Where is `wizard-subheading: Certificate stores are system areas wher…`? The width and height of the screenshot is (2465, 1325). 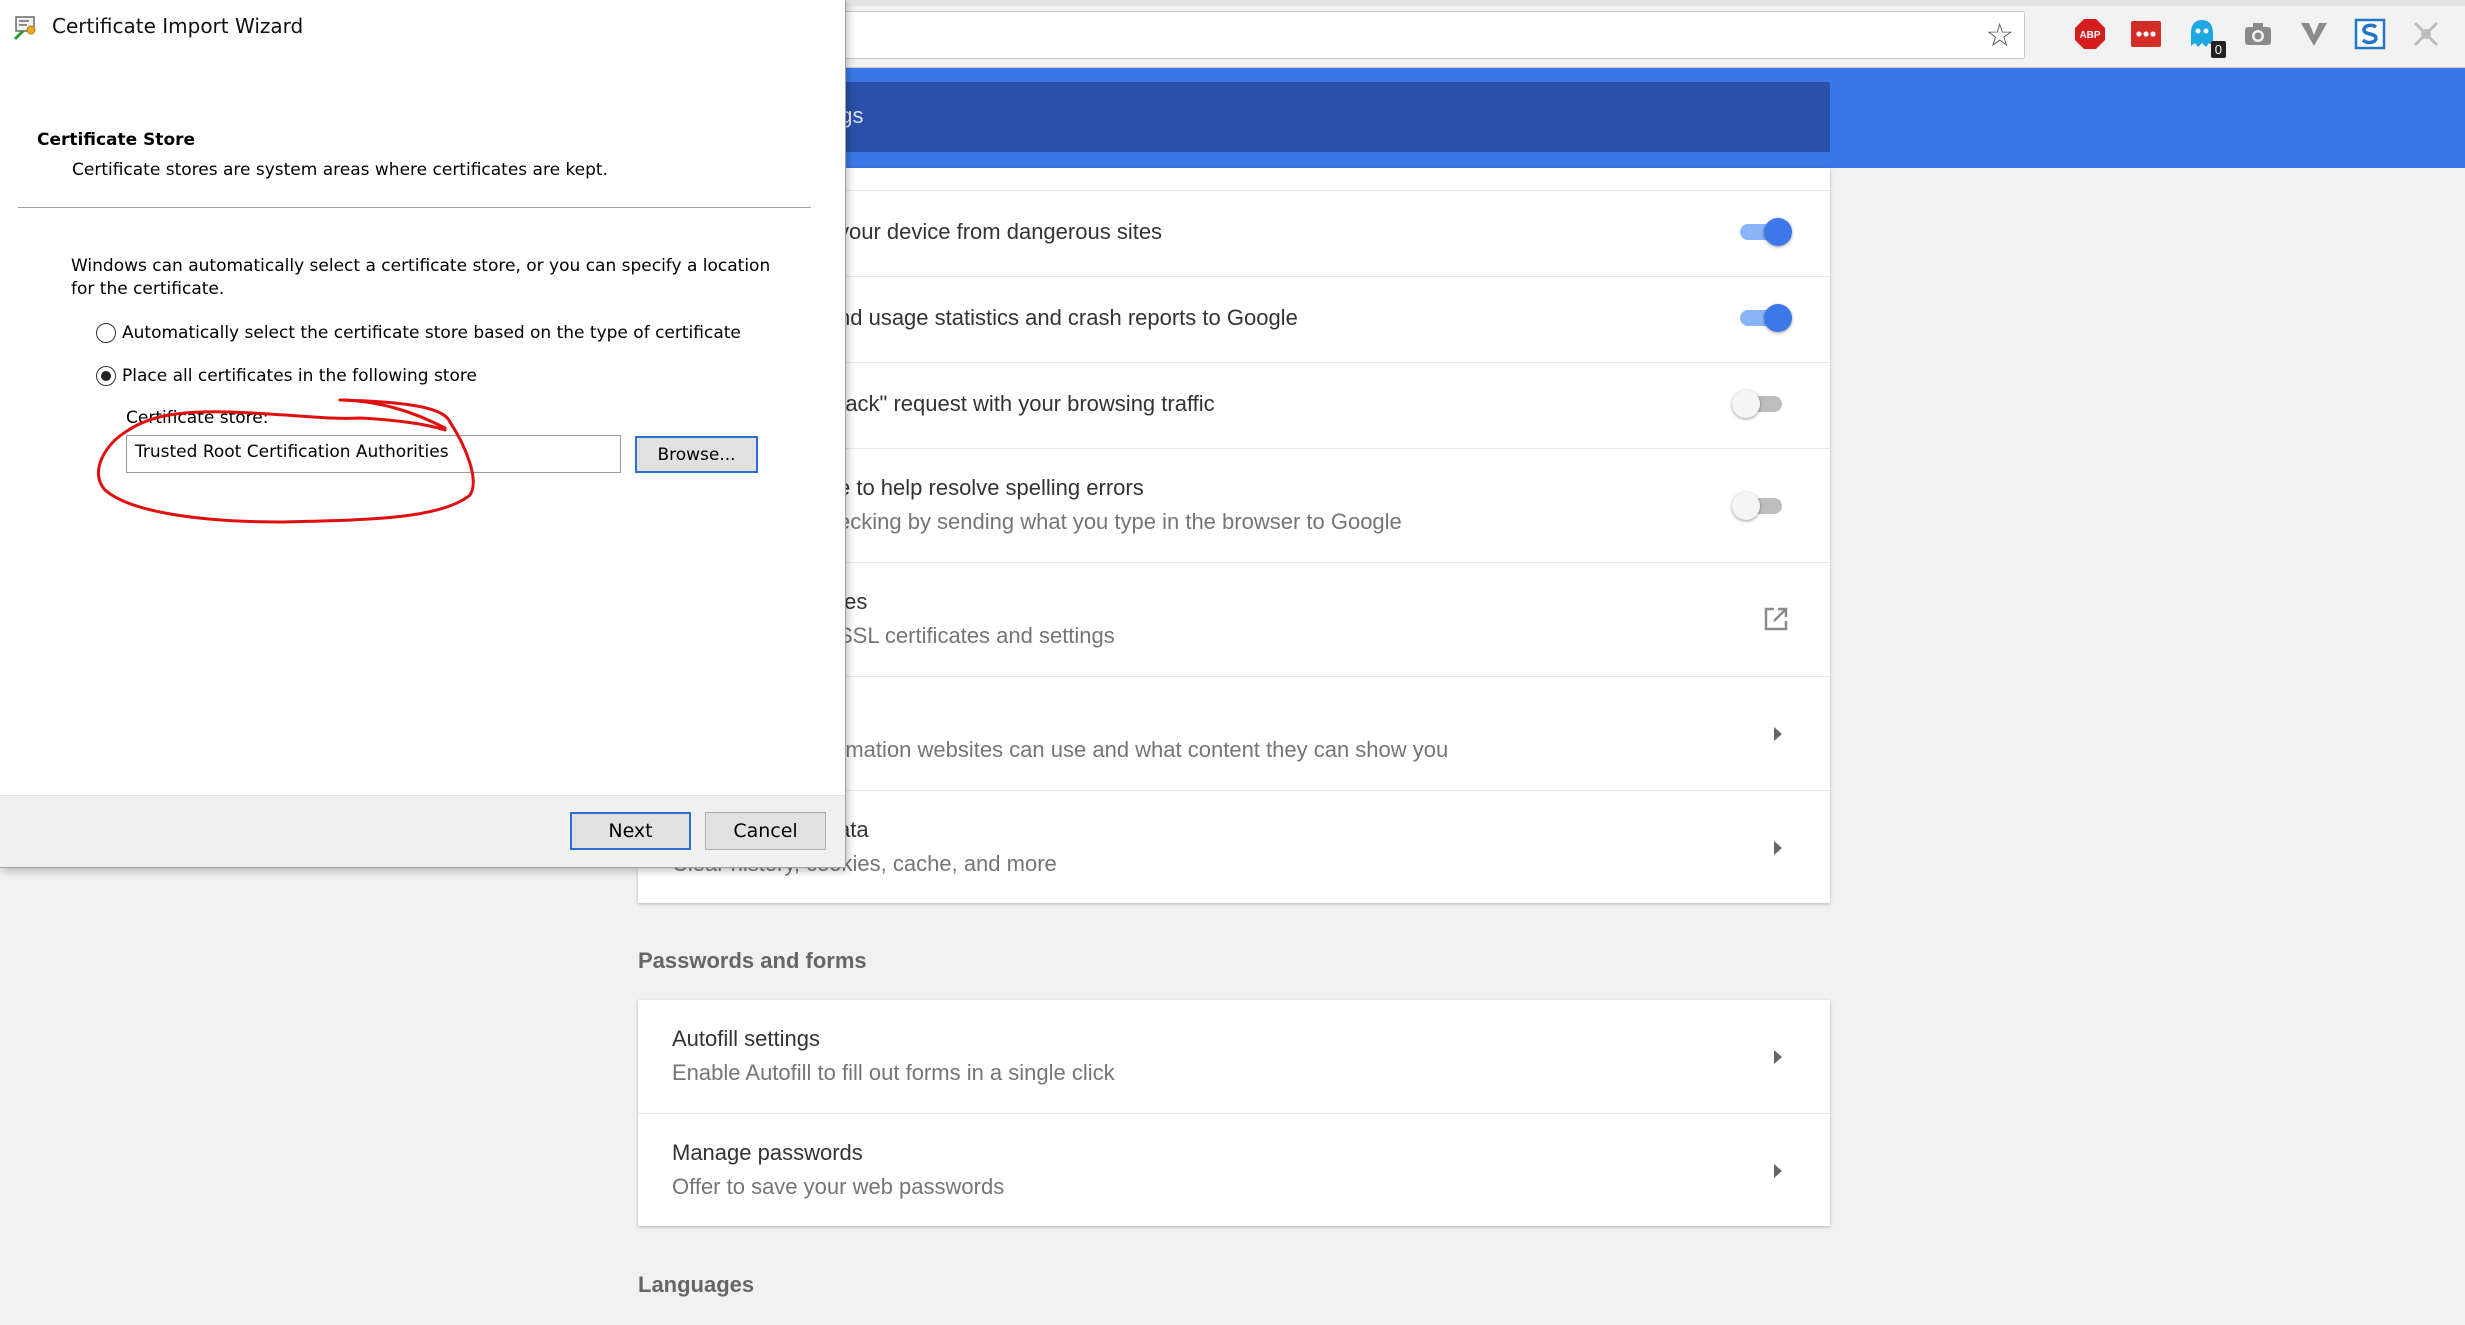
wizard-subheading: Certificate stores are system areas wher… is located at coordinates (340, 170).